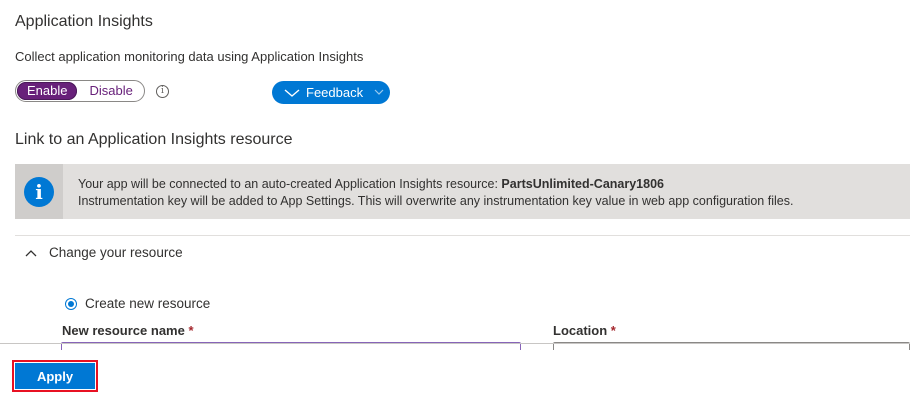 Image resolution: width=910 pixels, height=399 pixels. Describe the element at coordinates (47, 91) in the screenshot. I see `enable-option: Enable` at that location.